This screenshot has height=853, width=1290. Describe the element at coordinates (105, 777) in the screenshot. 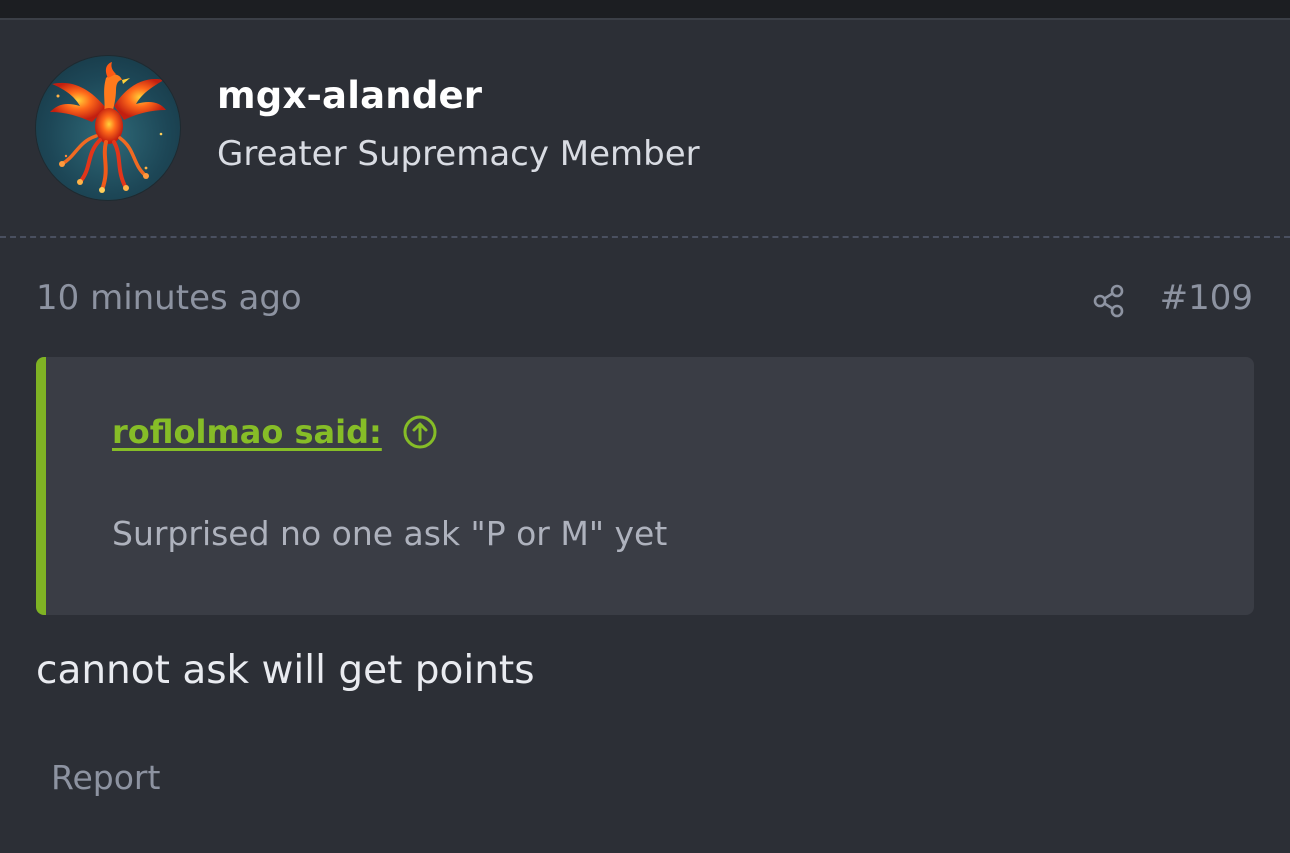

I see `report-link: Report` at that location.